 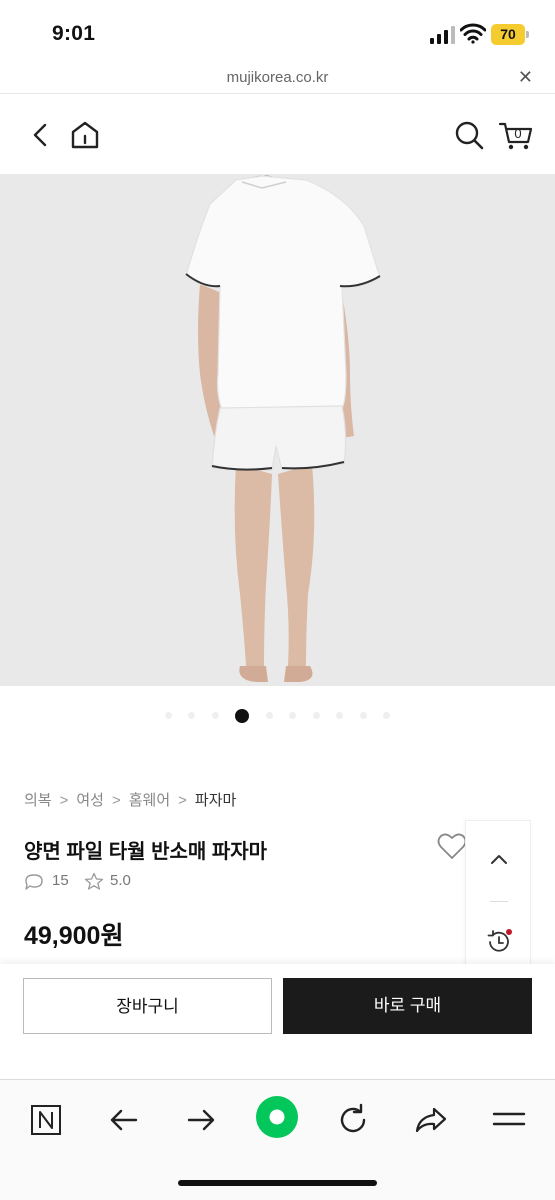 I want to click on url-bar: mujikorea.co.kr ✕, so click(x=277, y=79).